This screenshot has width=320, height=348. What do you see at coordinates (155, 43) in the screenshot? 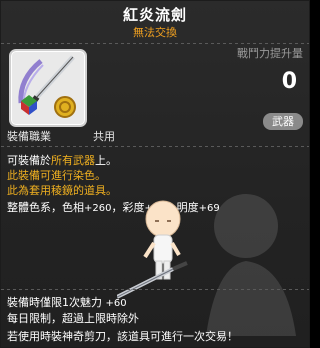
I see `divider-top` at bounding box center [155, 43].